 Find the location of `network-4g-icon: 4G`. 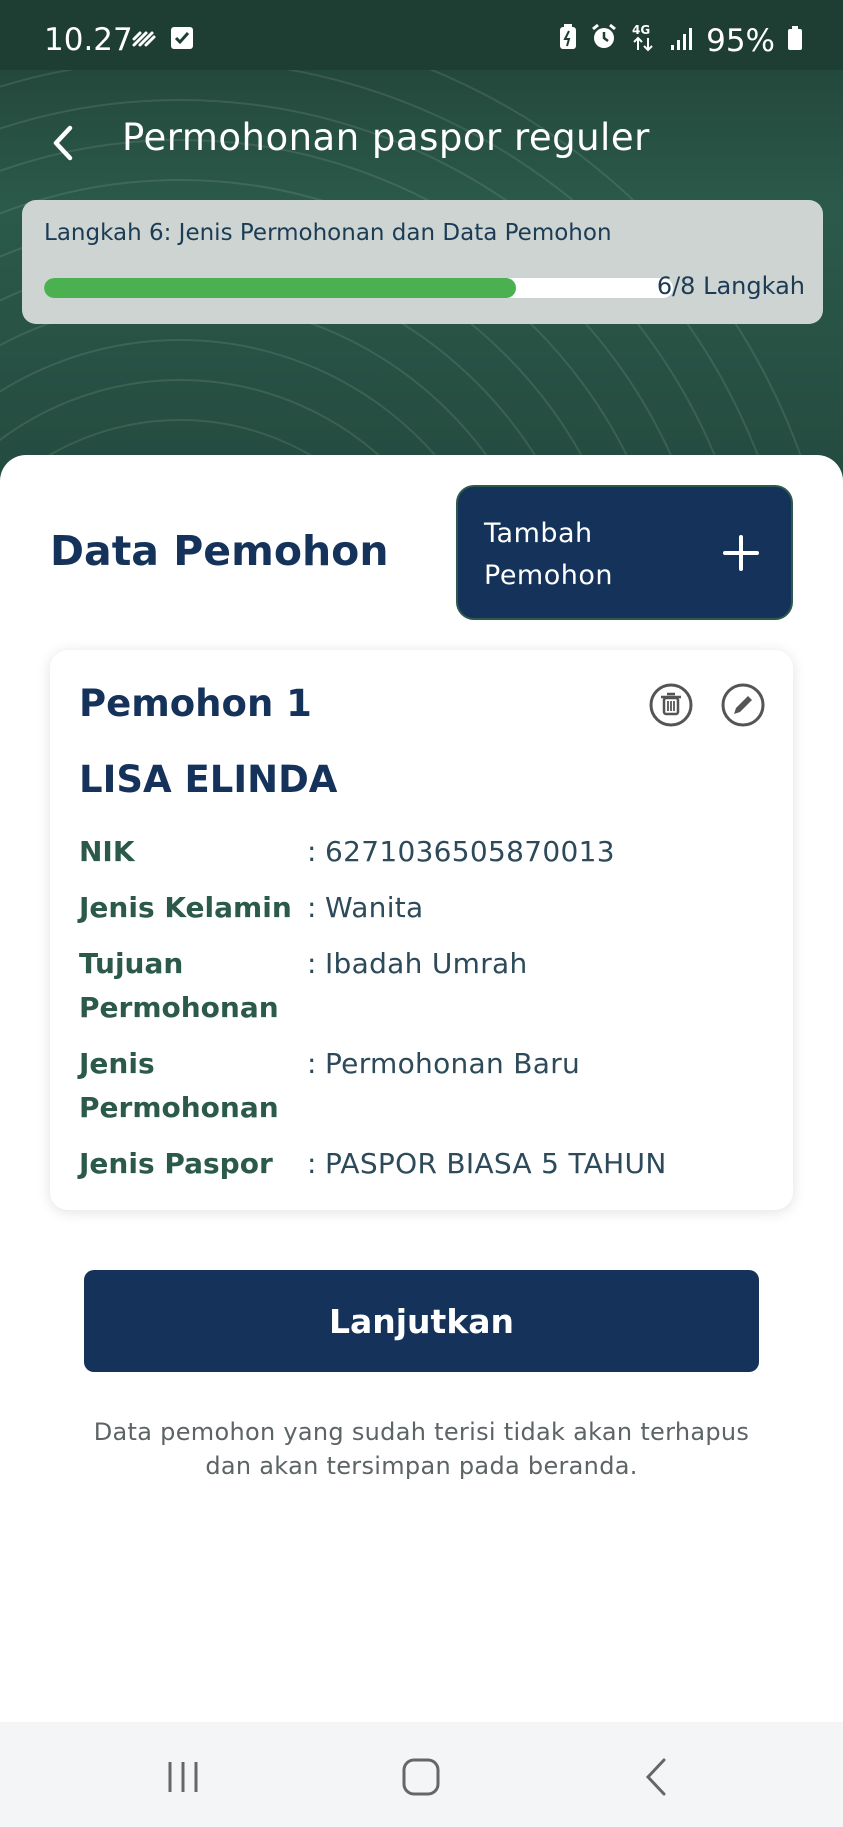

network-4g-icon: 4G is located at coordinates (644, 41).